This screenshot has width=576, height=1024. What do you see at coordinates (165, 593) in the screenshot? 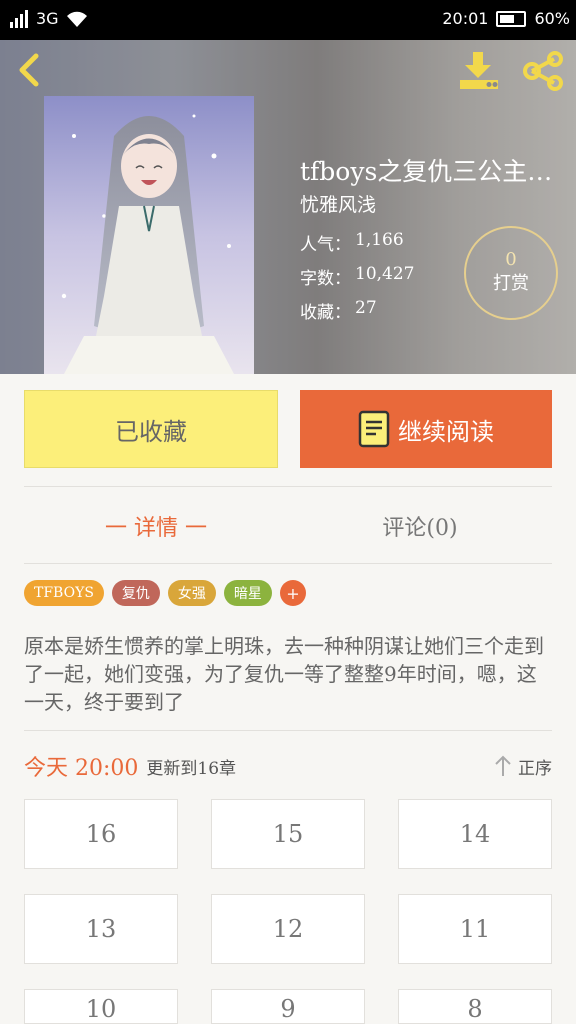
I see `tag-list: TFBOYS 复仇 女强 暗星 +` at bounding box center [165, 593].